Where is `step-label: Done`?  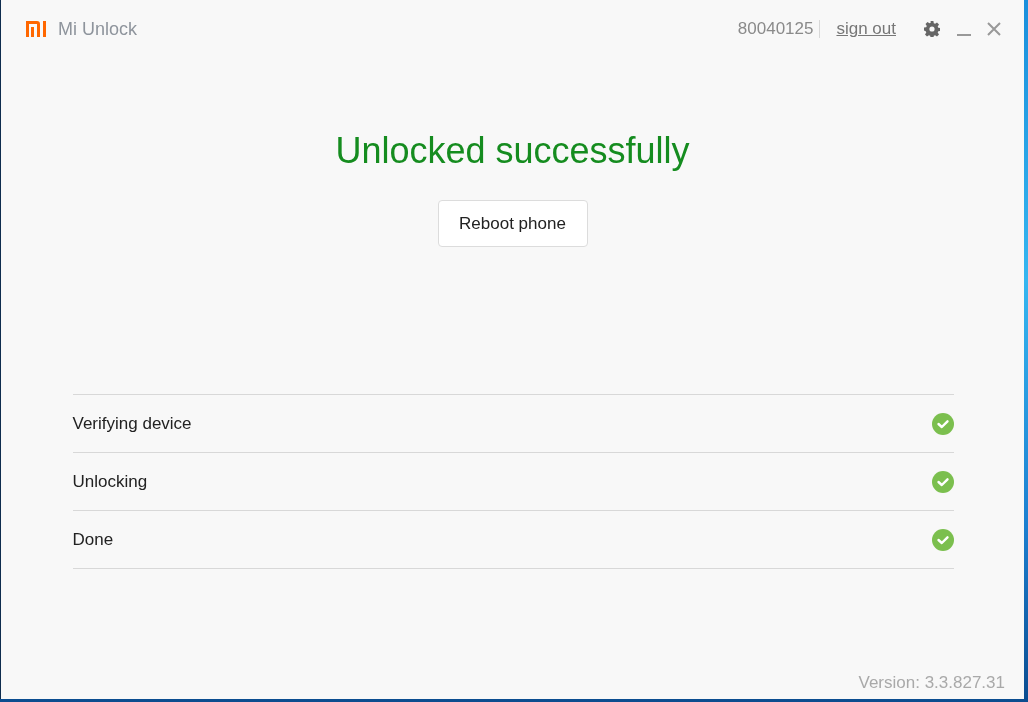 step-label: Done is located at coordinates (93, 539).